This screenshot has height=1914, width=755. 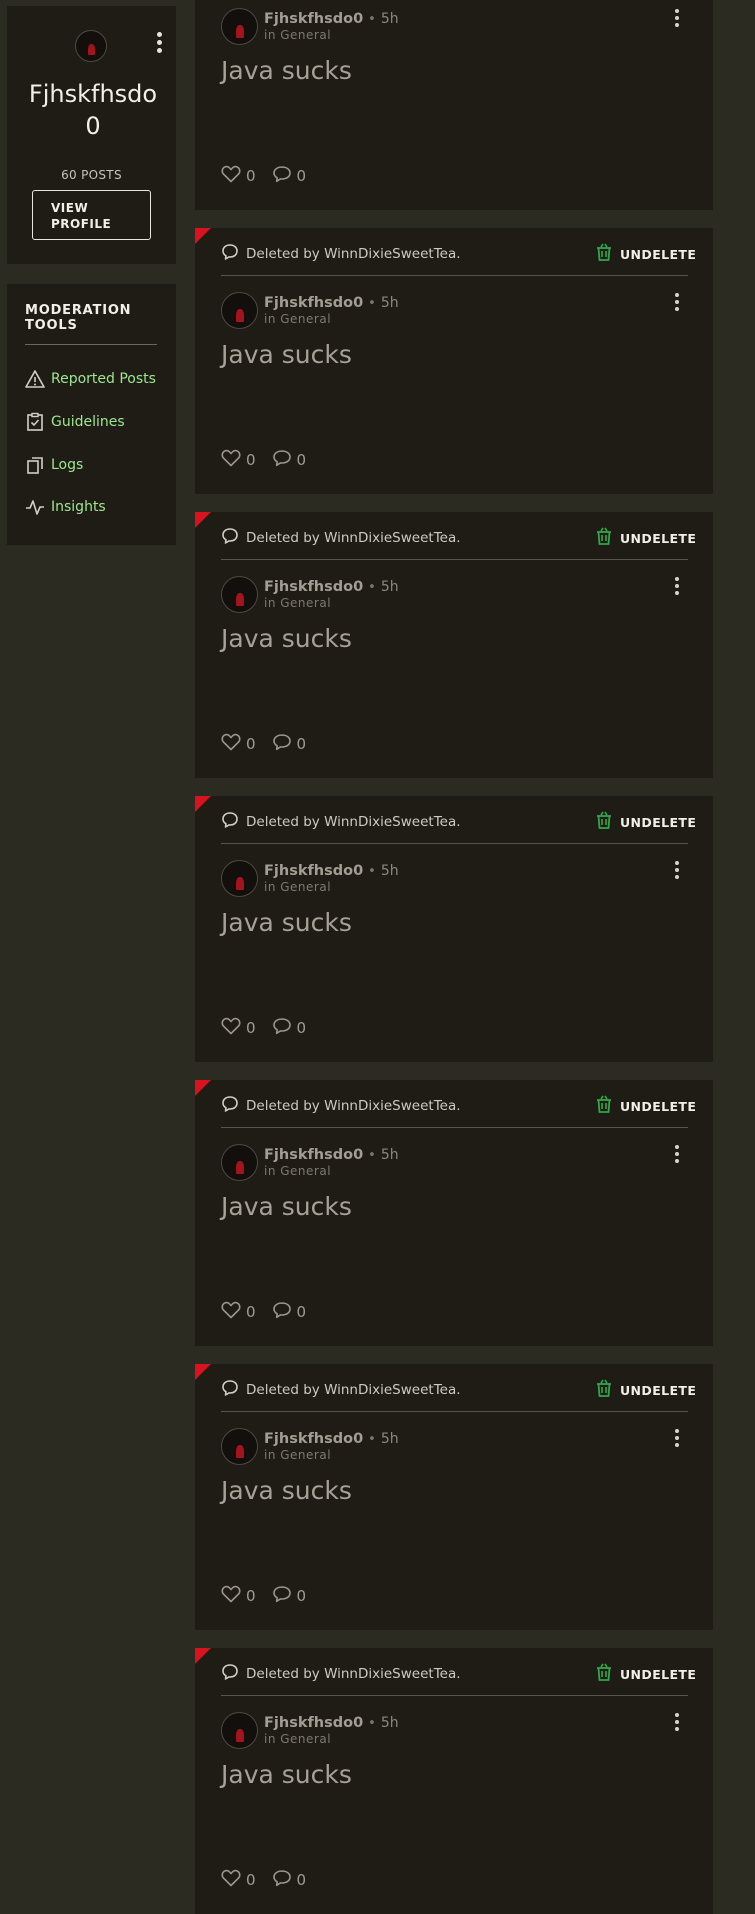 I want to click on mod-item-label: Reported Posts, so click(x=103, y=379).